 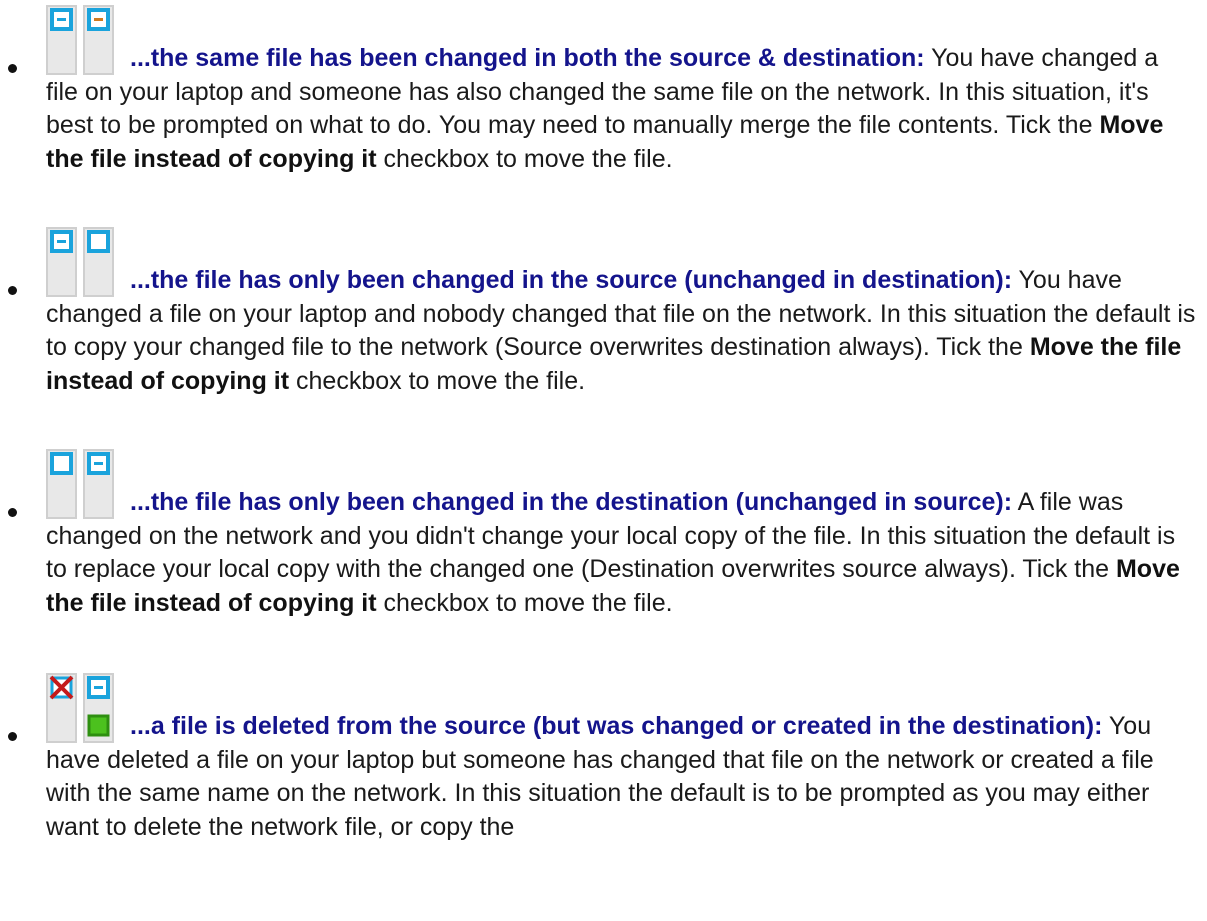 What do you see at coordinates (98, 262) in the screenshot?
I see `file-unchanged-destination-icon` at bounding box center [98, 262].